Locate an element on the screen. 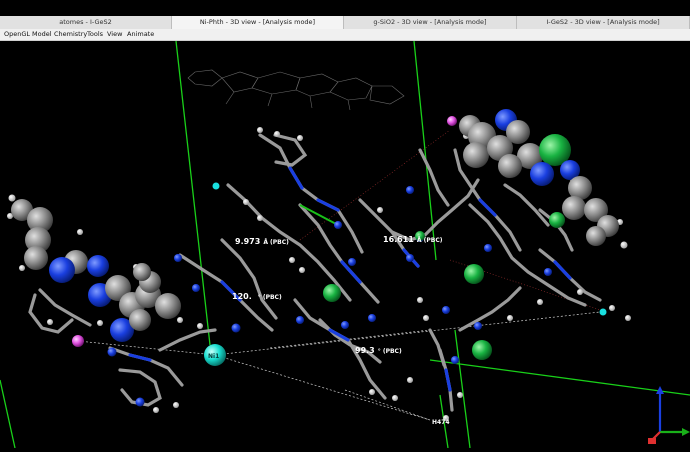 This screenshot has height=452, width=690. menu-animate: Animate is located at coordinates (140, 34).